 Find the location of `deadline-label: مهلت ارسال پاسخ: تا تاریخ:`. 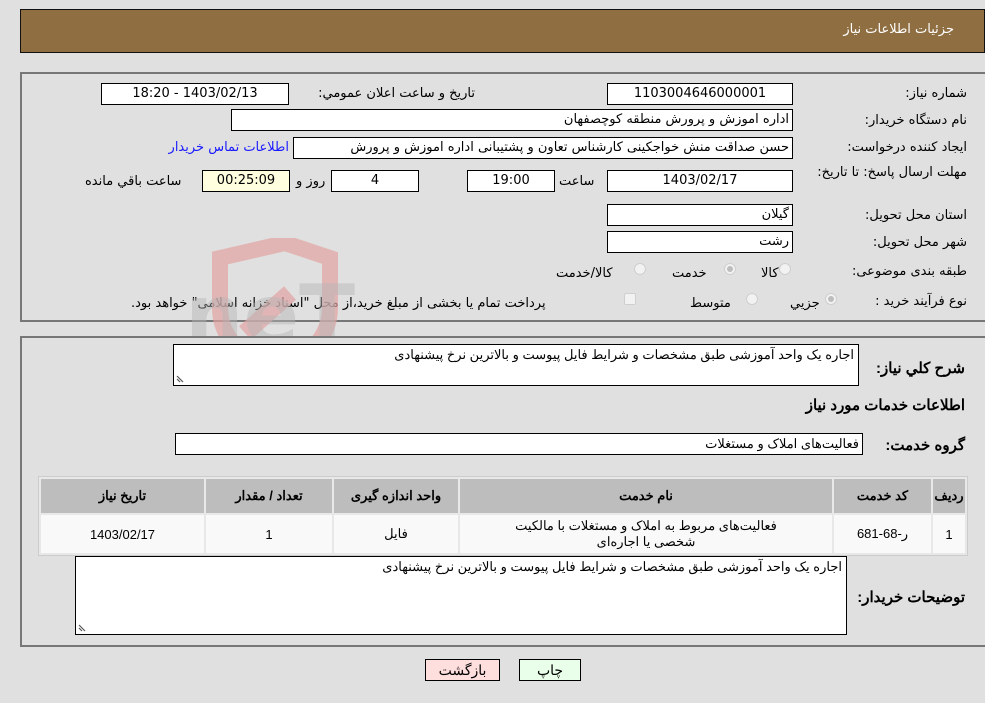

deadline-label: مهلت ارسال پاسخ: تا تاریخ: is located at coordinates (892, 172).